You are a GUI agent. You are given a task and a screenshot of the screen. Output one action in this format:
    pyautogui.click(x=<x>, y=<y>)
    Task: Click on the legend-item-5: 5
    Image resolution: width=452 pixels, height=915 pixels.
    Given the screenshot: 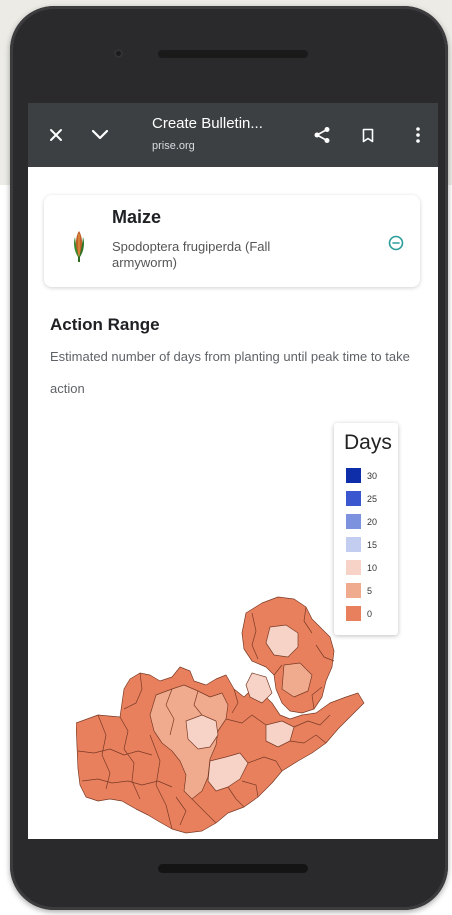 What is the action you would take?
    pyautogui.click(x=359, y=590)
    